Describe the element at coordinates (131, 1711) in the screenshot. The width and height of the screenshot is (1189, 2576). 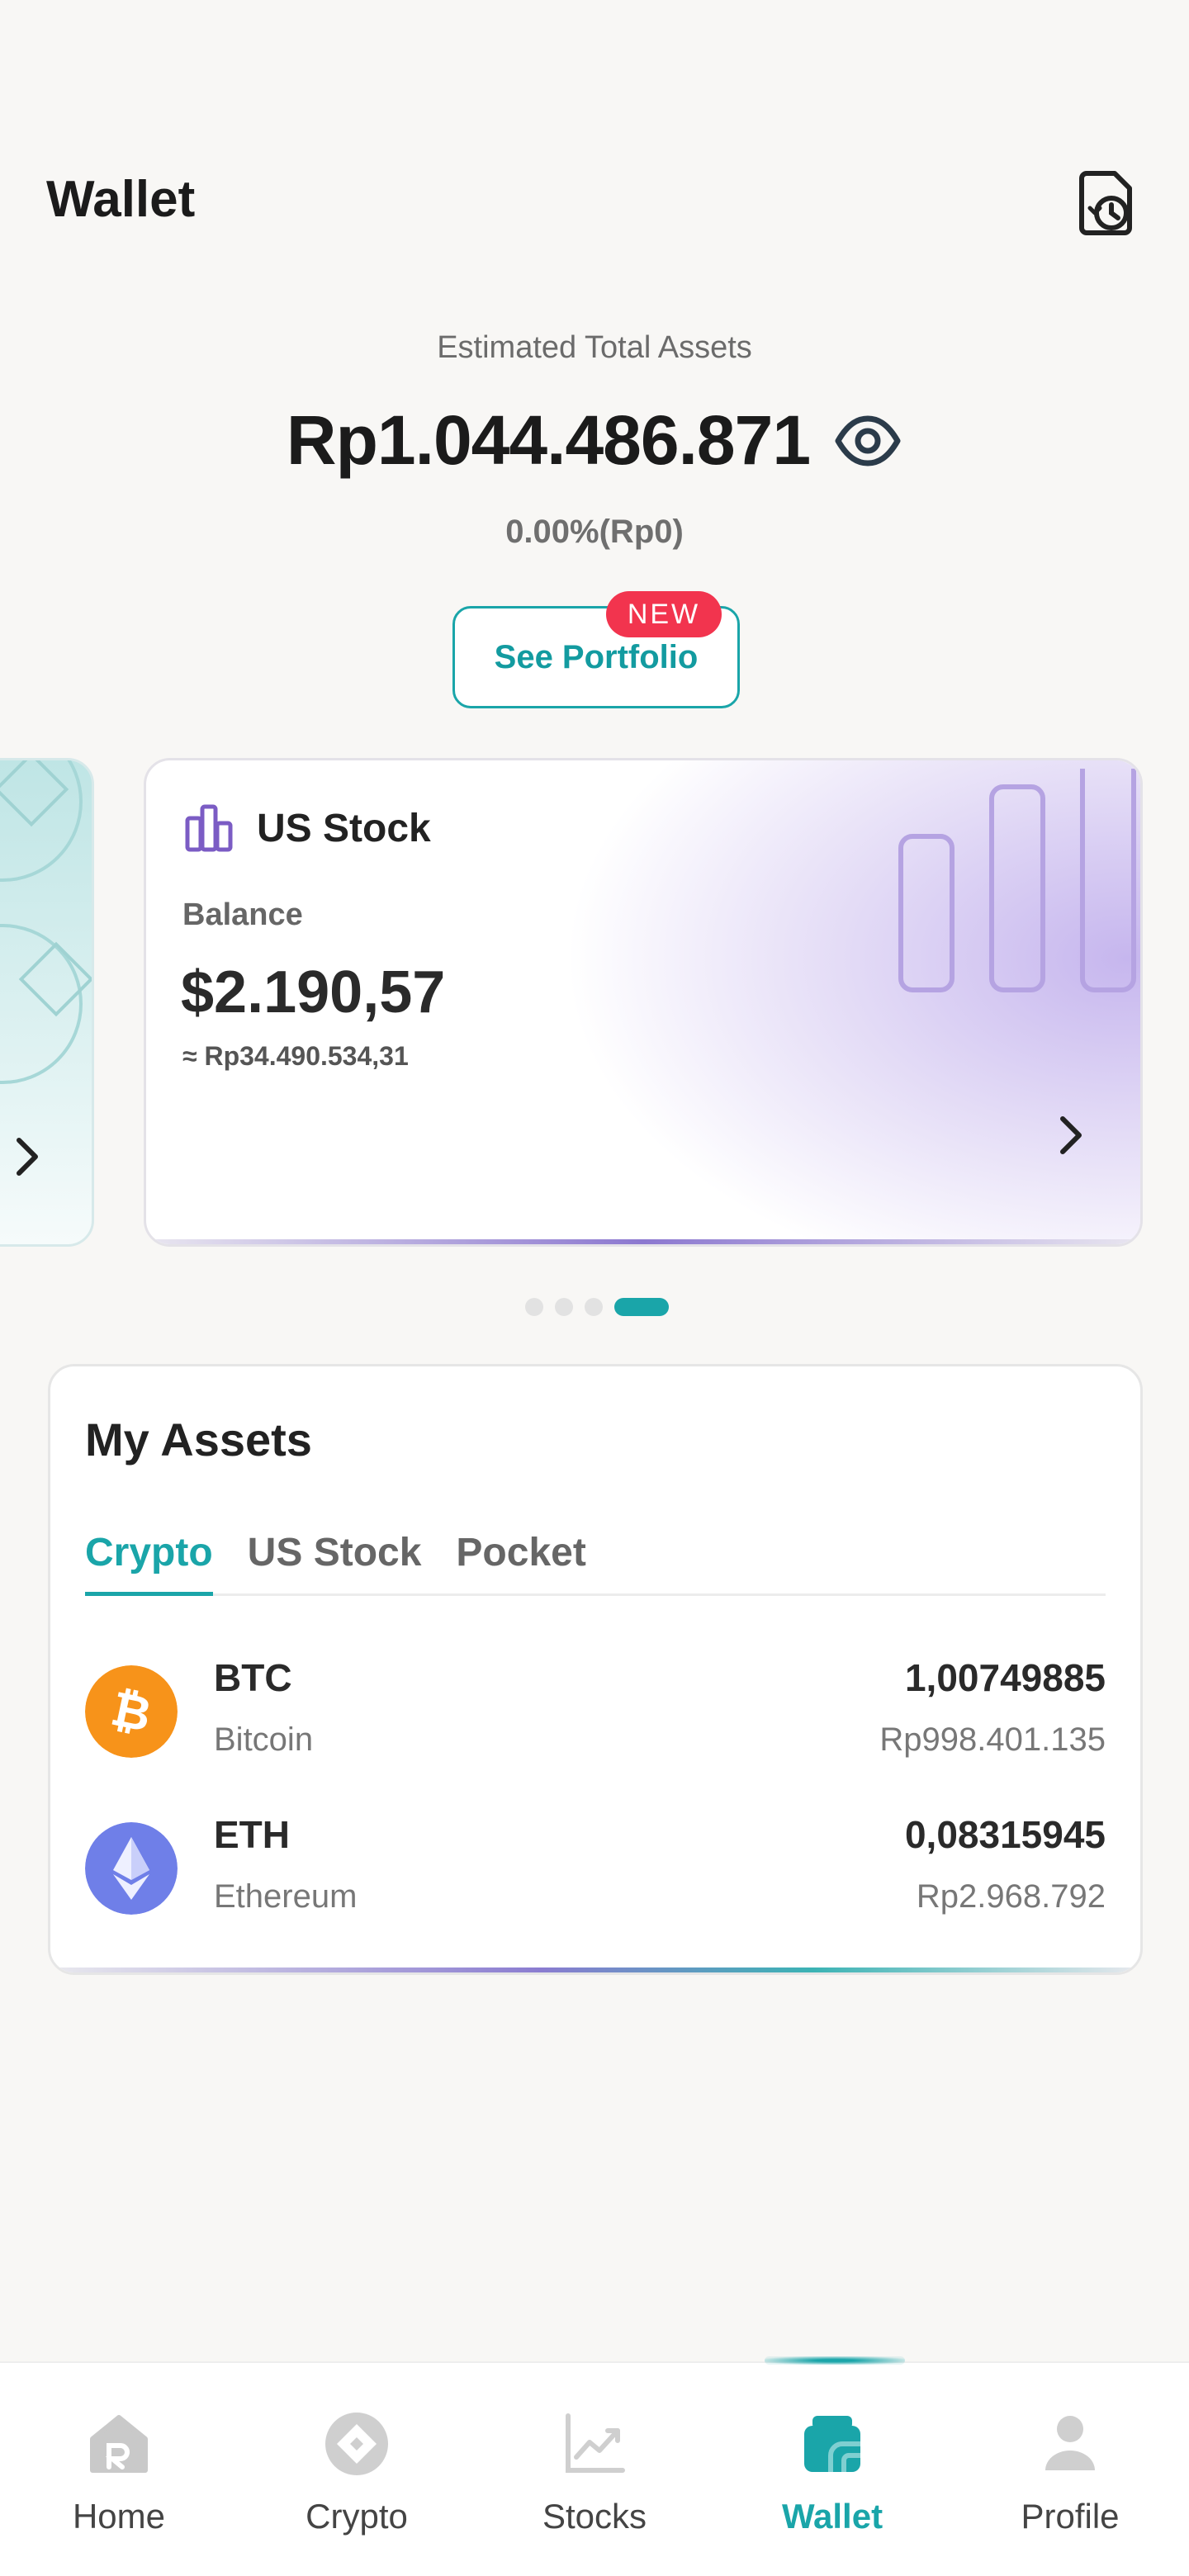
I see `bitcoin-icon: ₿` at that location.